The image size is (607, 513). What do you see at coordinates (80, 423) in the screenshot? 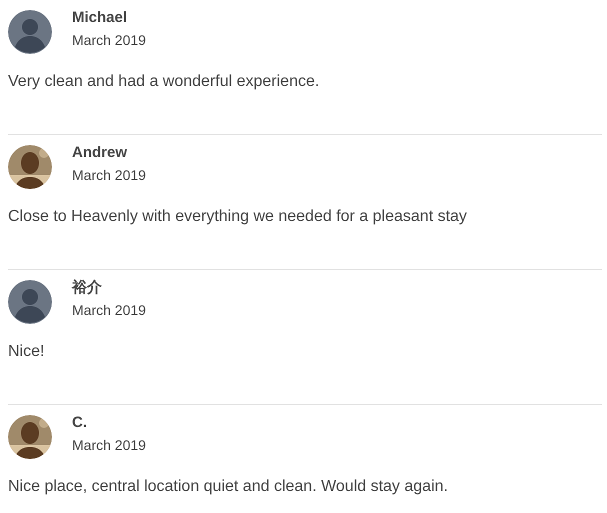
I see `reviewer-name: C.` at bounding box center [80, 423].